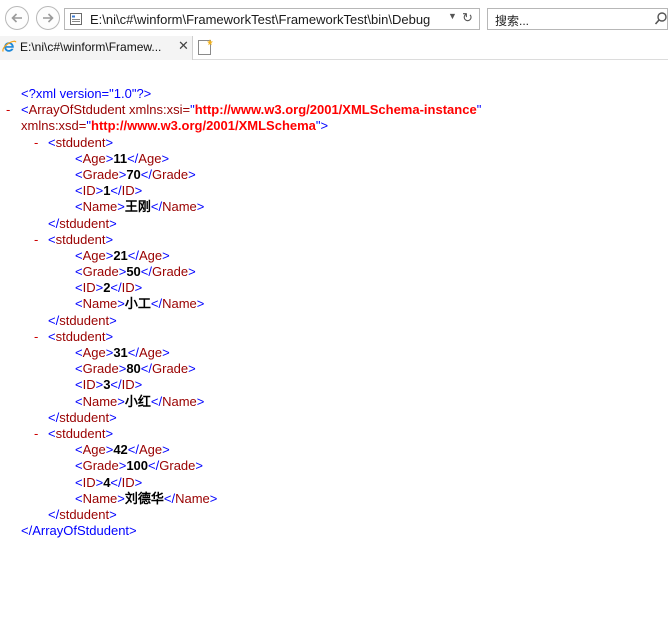 The width and height of the screenshot is (668, 624). I want to click on field-name: <Name>刘德华</Name>, so click(334, 499).